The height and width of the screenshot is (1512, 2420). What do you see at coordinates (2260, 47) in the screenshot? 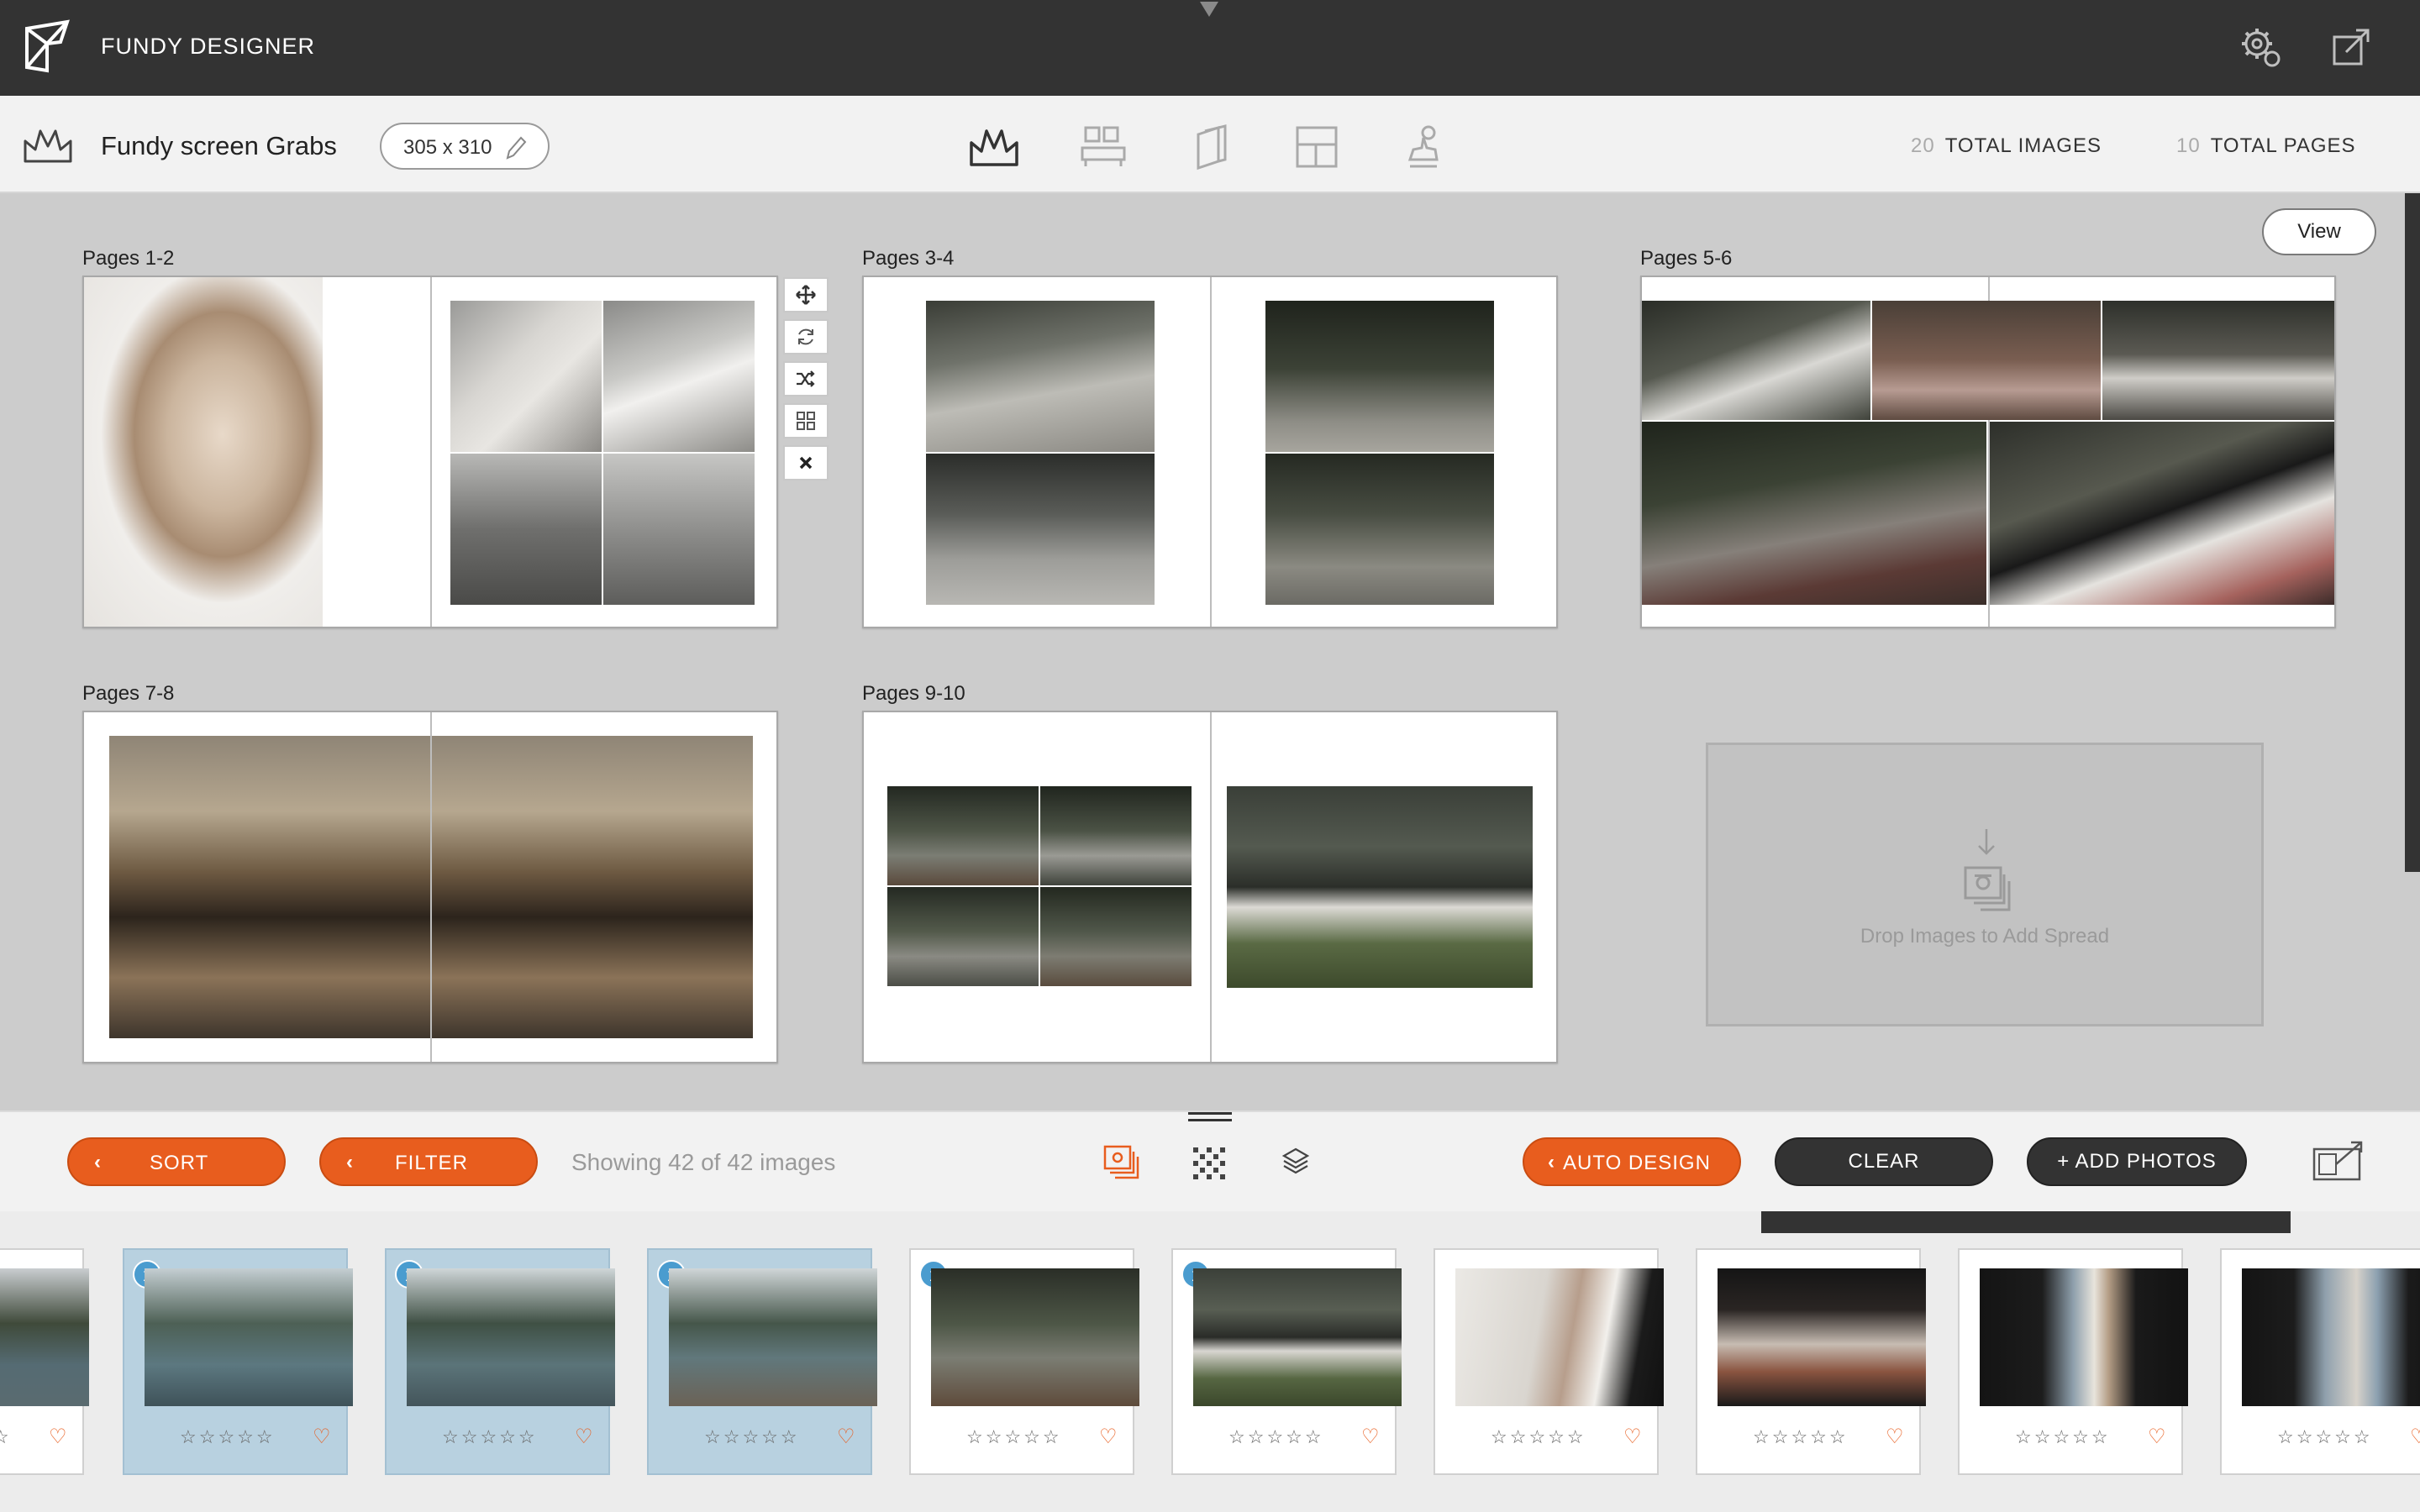
I see `settings-icon` at bounding box center [2260, 47].